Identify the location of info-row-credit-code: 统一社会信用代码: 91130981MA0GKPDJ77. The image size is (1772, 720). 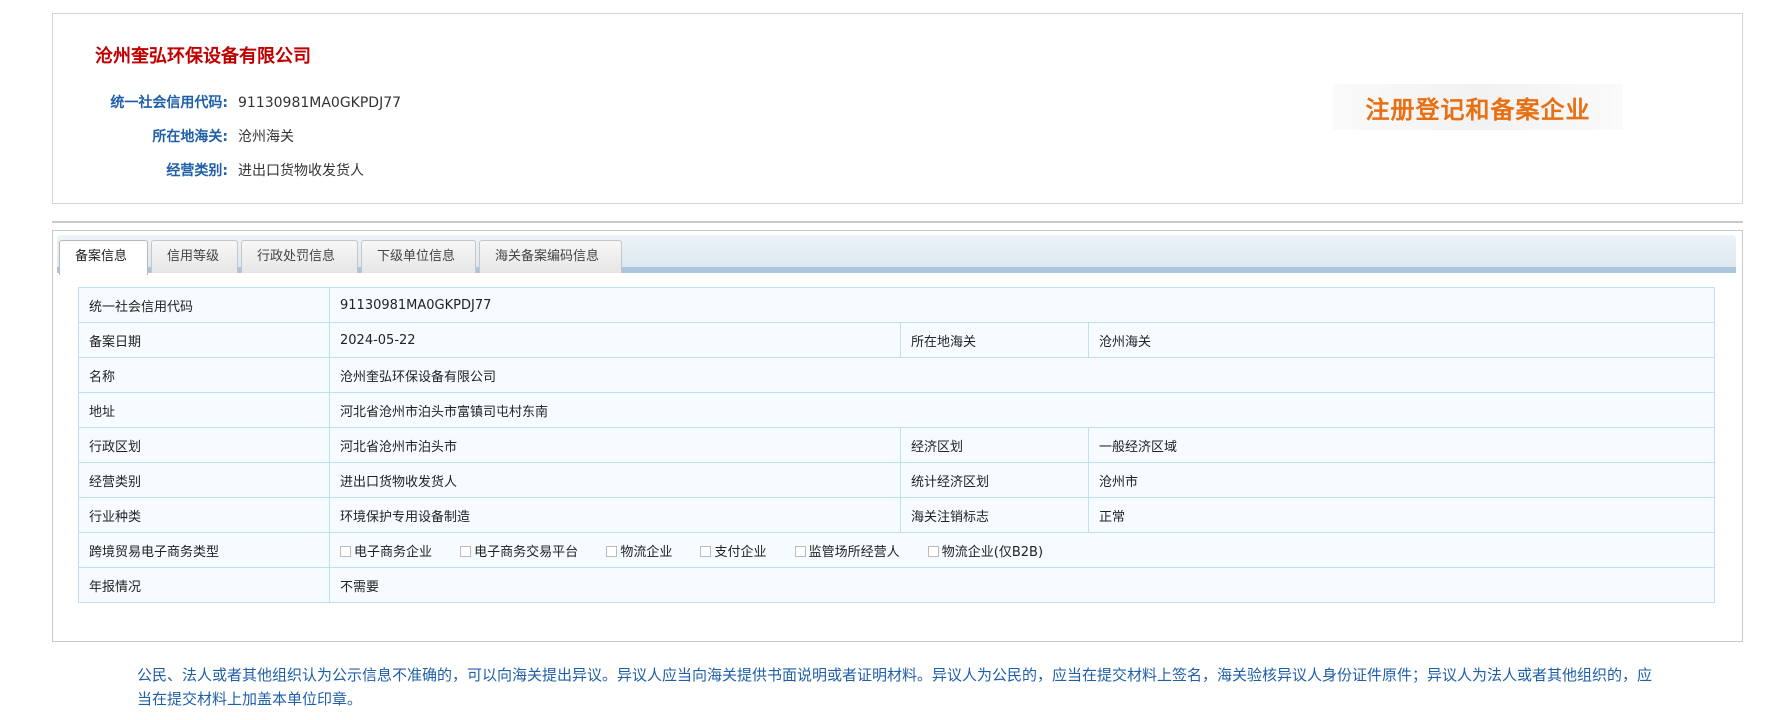
(227, 102).